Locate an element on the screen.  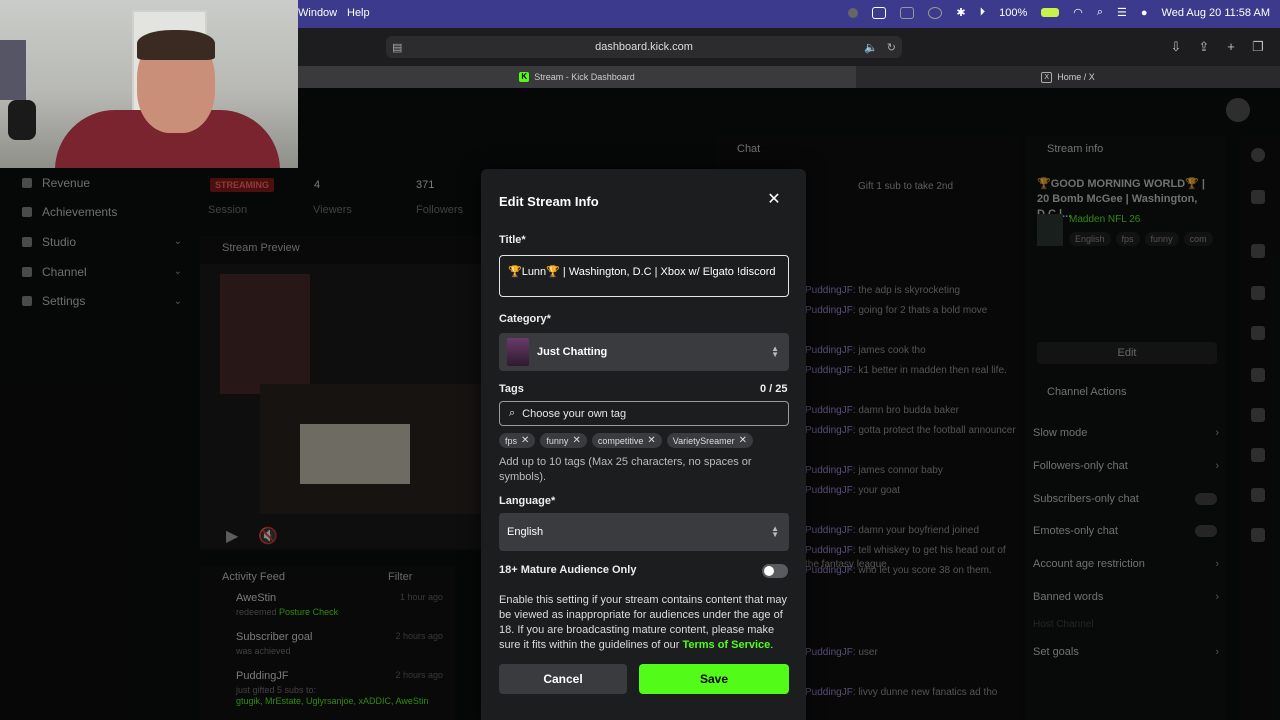
tag-chip: funny ✕ is located at coordinates (563, 440).